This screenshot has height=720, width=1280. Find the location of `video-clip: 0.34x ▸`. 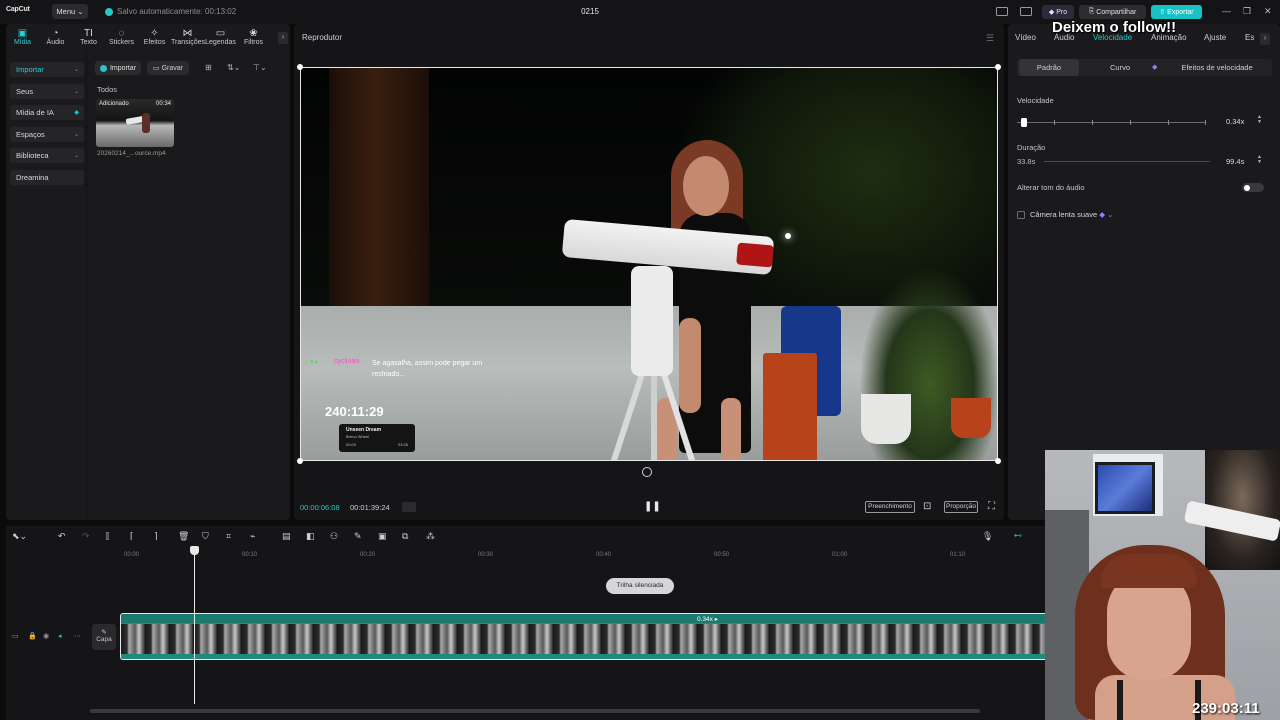

video-clip: 0.34x ▸ is located at coordinates (583, 636).